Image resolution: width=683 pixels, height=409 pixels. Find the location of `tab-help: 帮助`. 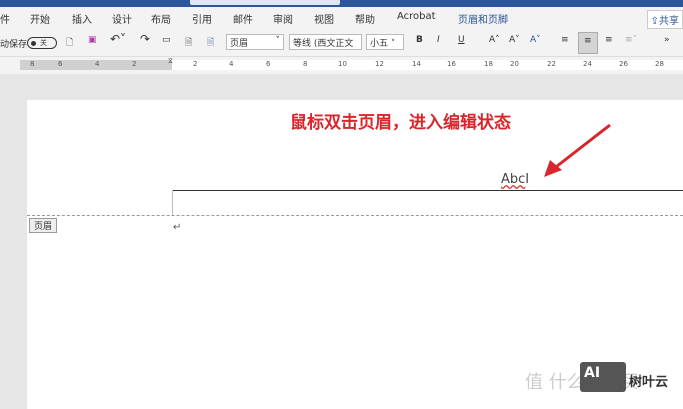

tab-help: 帮助 is located at coordinates (365, 18).